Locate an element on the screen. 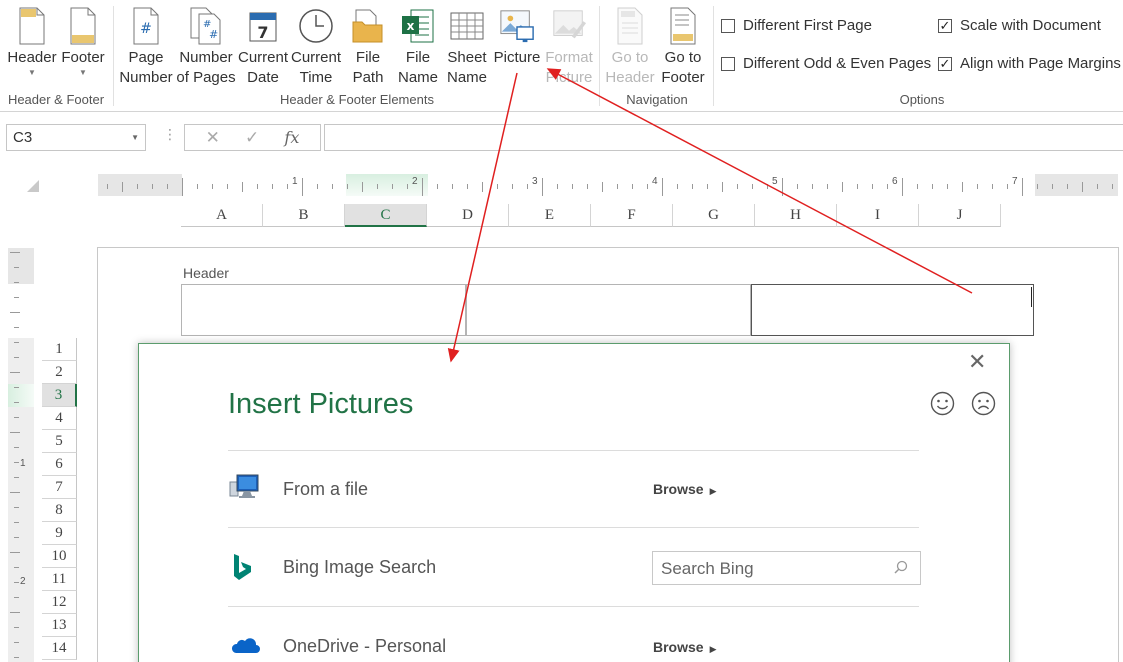  arrow-to-dialog is located at coordinates (482, 217).